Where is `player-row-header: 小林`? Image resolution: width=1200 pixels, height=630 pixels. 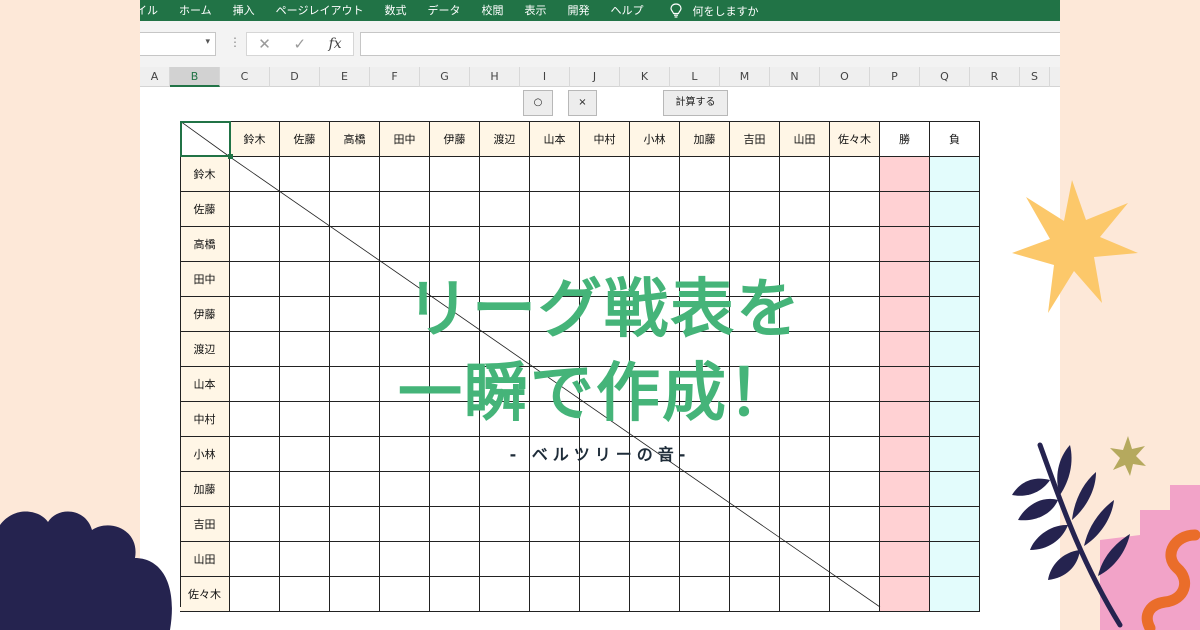
player-row-header: 小林 is located at coordinates (205, 454).